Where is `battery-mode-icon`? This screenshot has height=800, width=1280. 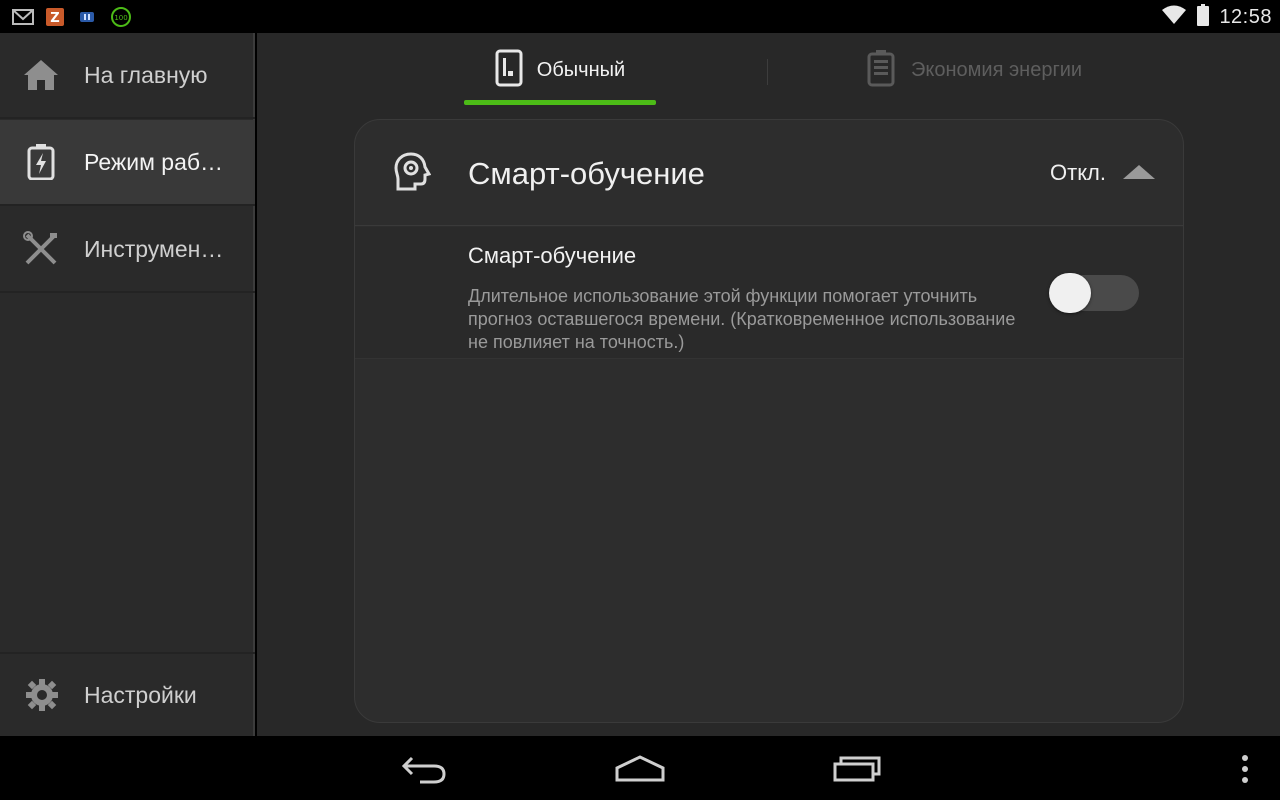
battery-mode-icon is located at coordinates (42, 162).